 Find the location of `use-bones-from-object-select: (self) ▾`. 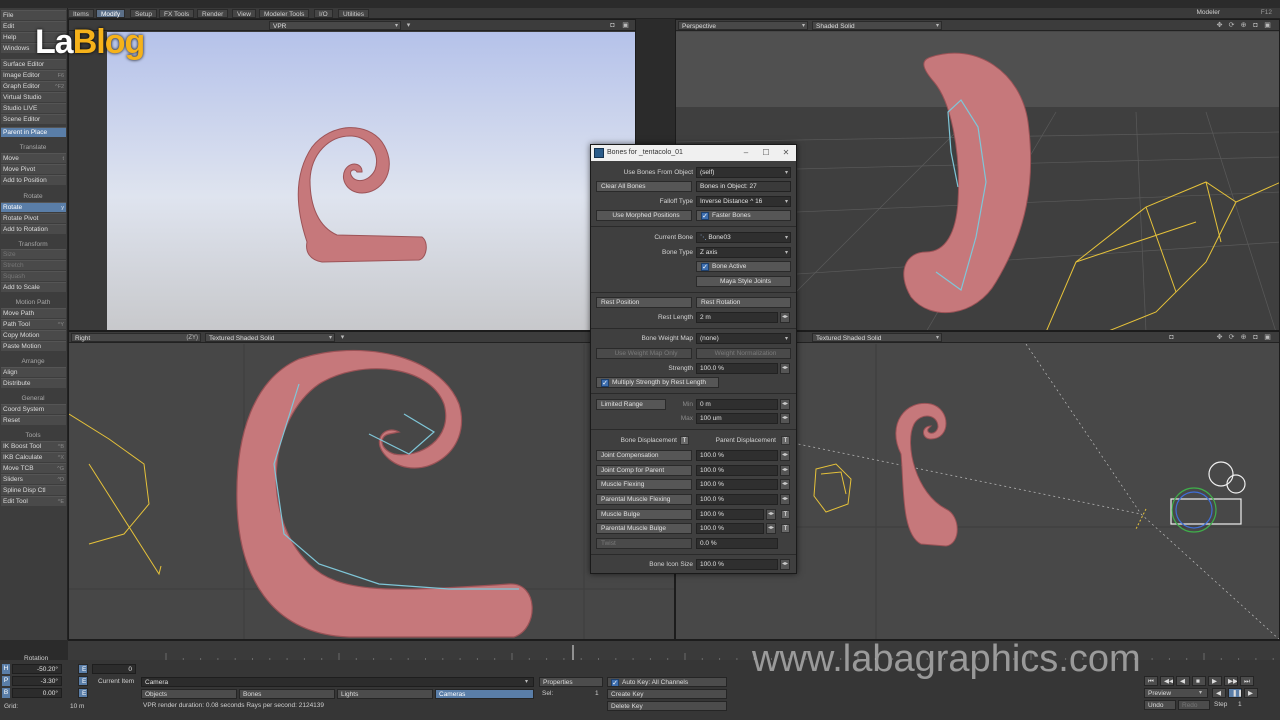

use-bones-from-object-select: (self) ▾ is located at coordinates (743, 172).